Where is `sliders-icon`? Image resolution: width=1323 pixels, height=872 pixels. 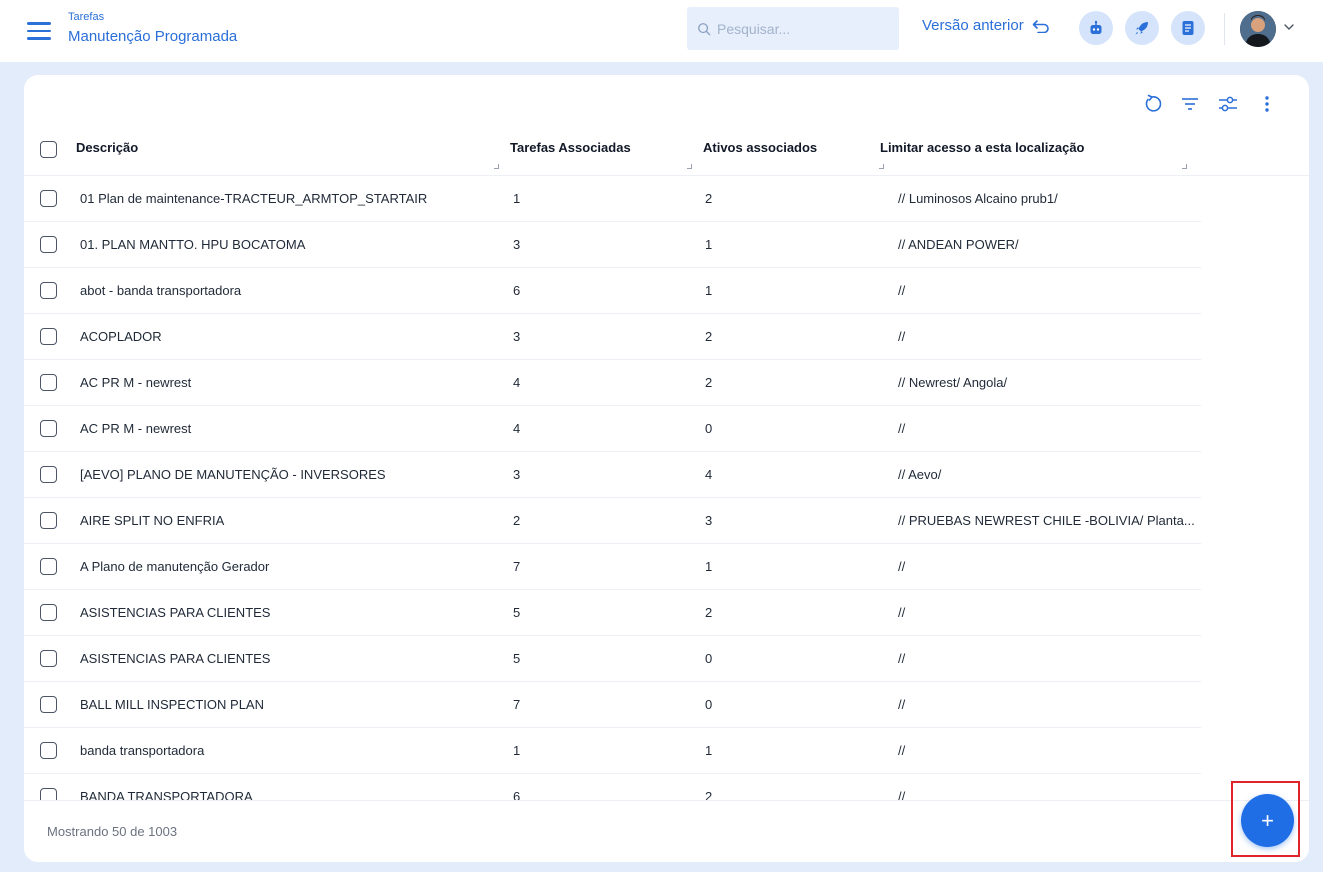
sliders-icon is located at coordinates (1228, 104).